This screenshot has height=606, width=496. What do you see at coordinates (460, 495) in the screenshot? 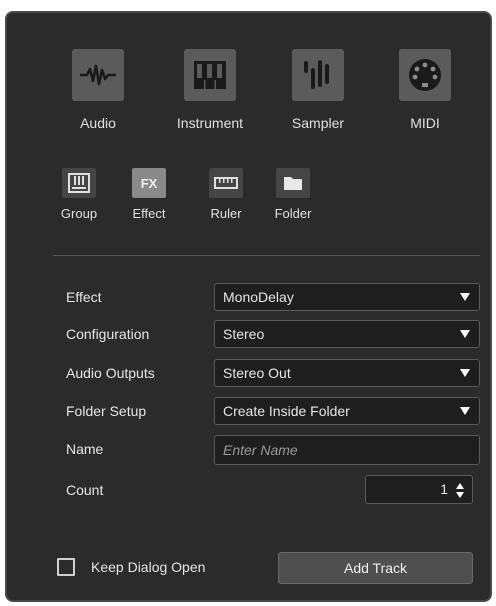
I see `stepper-down-icon` at bounding box center [460, 495].